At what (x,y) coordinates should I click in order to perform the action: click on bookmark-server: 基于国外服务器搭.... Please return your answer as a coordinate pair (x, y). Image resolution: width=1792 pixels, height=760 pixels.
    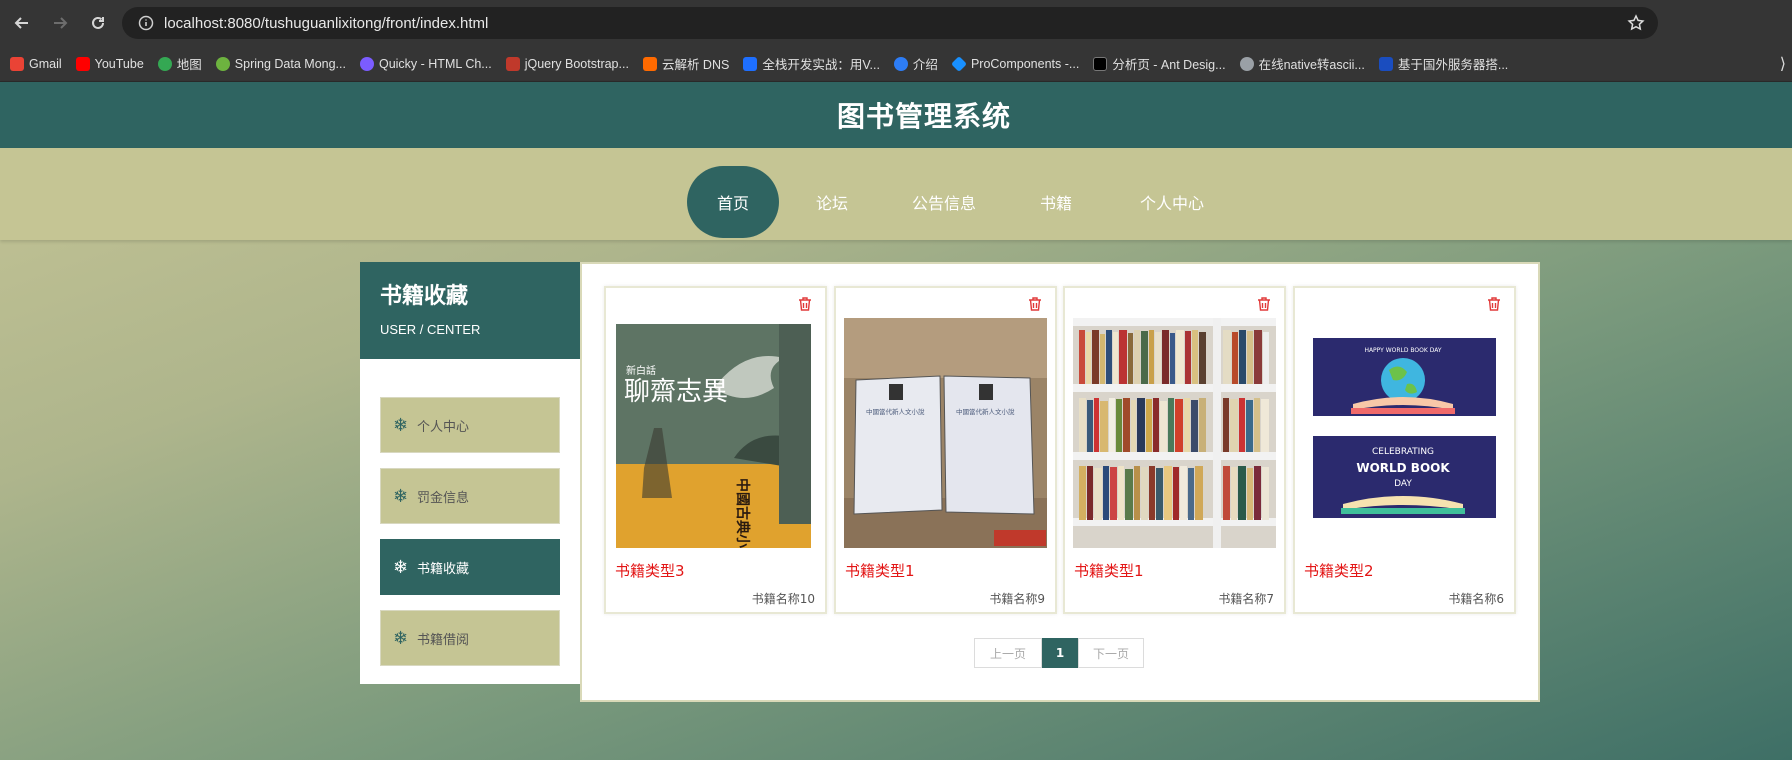
    Looking at the image, I should click on (1443, 63).